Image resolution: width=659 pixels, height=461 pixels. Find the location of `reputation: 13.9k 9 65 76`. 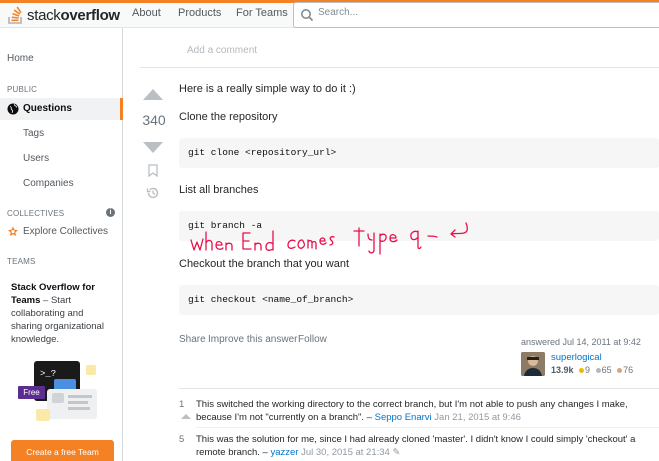

reputation: 13.9k 9 65 76 is located at coordinates (592, 370).